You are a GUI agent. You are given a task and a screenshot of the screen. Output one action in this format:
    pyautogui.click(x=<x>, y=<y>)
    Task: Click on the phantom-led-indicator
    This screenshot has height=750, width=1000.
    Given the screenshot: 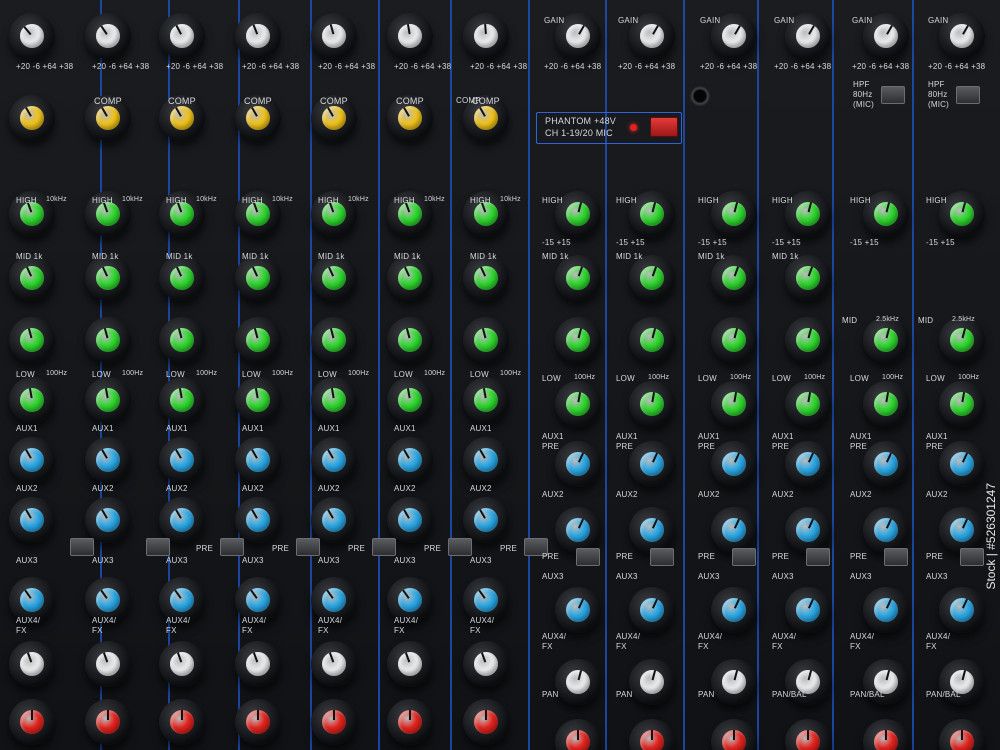 What is the action you would take?
    pyautogui.click(x=633, y=127)
    